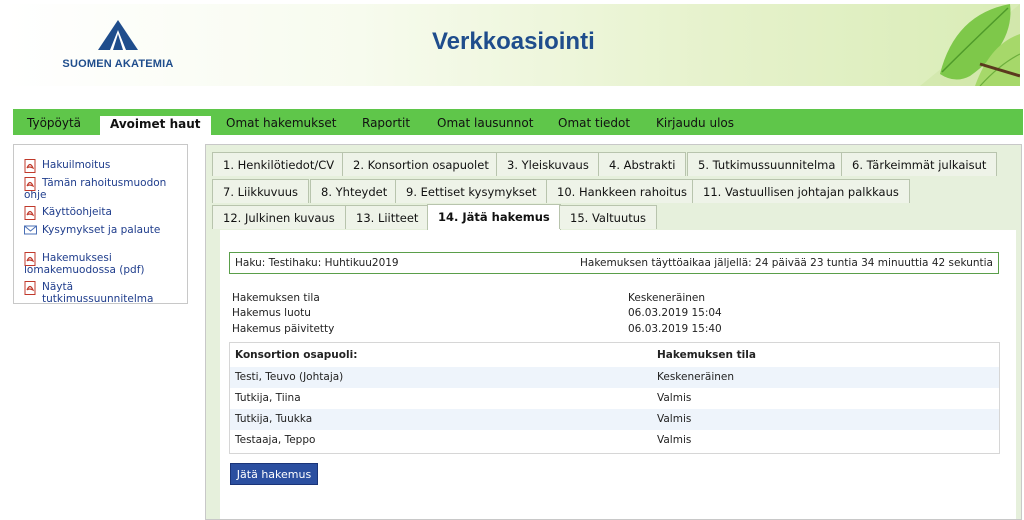 The width and height of the screenshot is (1024, 520). Describe the element at coordinates (485, 122) in the screenshot. I see `nav-item-omat-lausunnot: Omat lausunnot` at that location.